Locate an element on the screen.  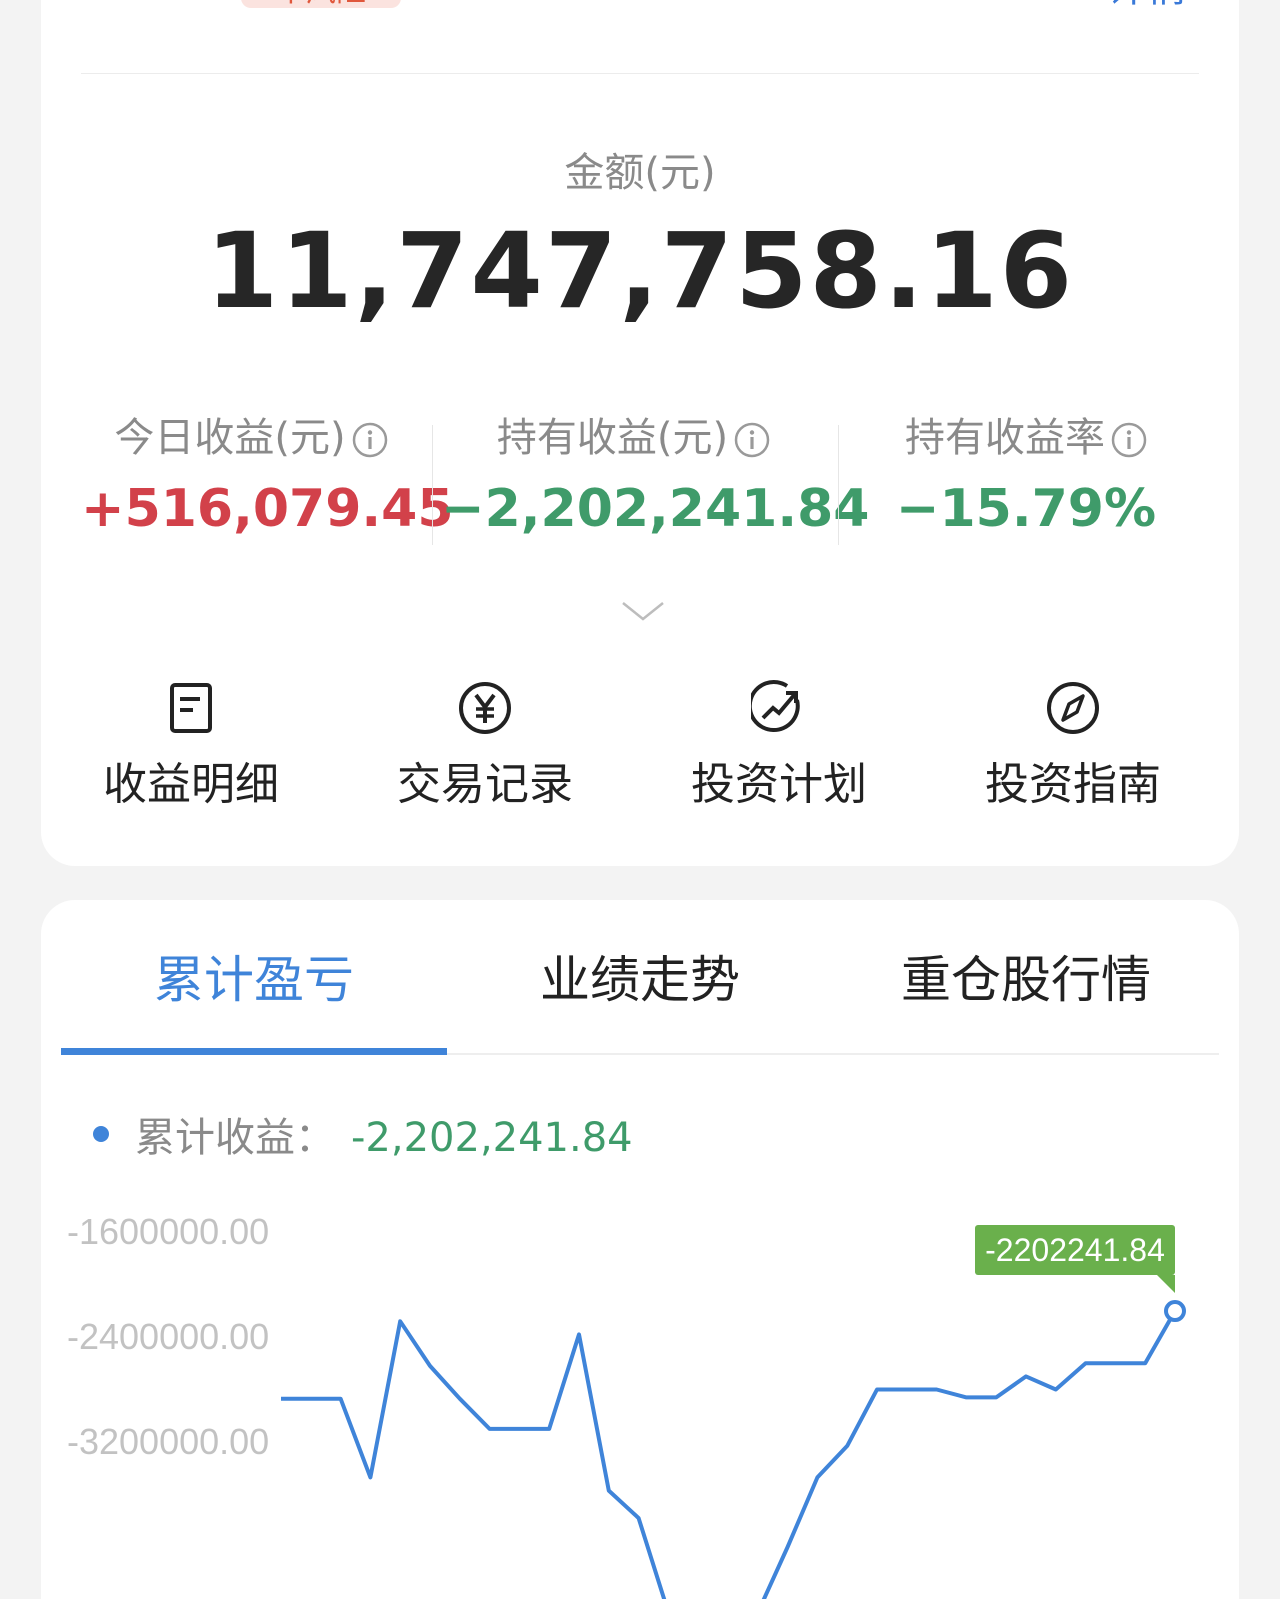
chevron-down-icon is located at coordinates (643, 611).